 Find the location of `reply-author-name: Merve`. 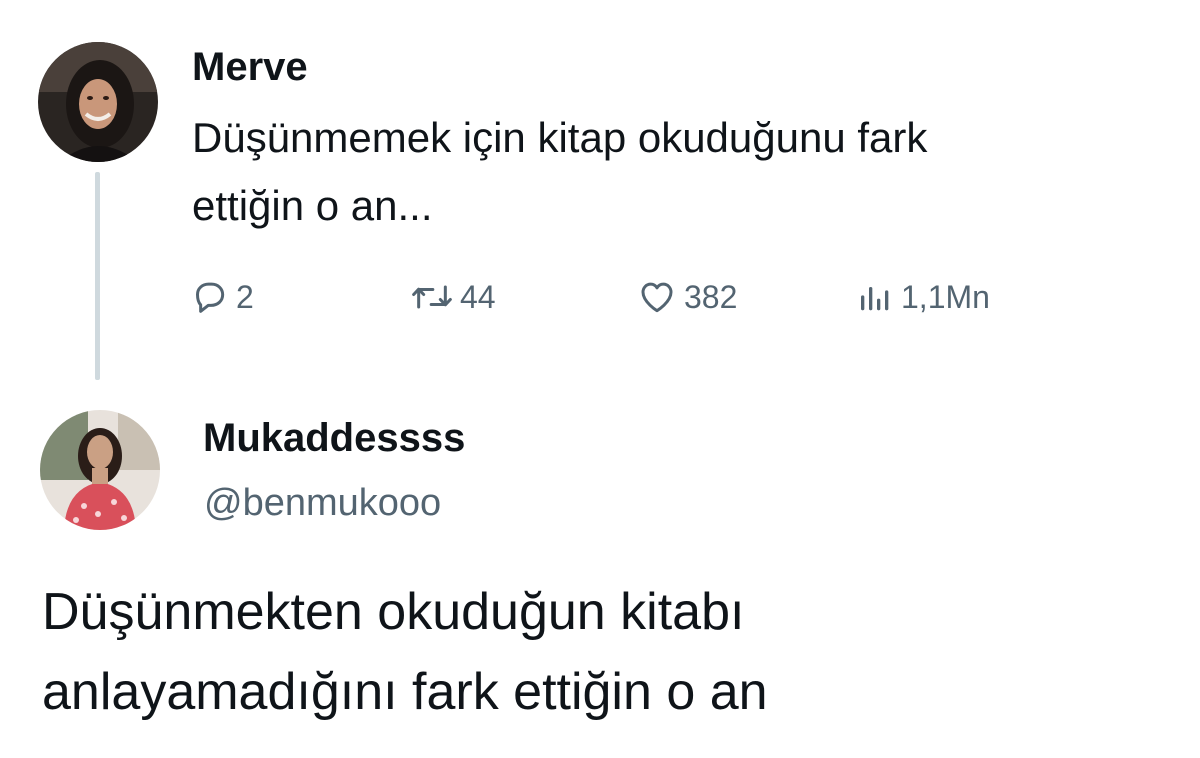

reply-author-name: Merve is located at coordinates (250, 67).